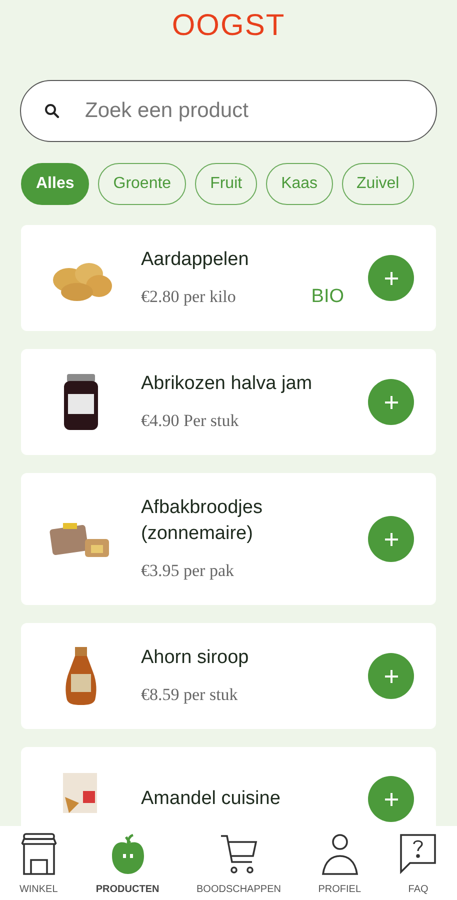 This screenshot has height=900, width=457. I want to click on nav-tab: PROFIEL, so click(340, 864).